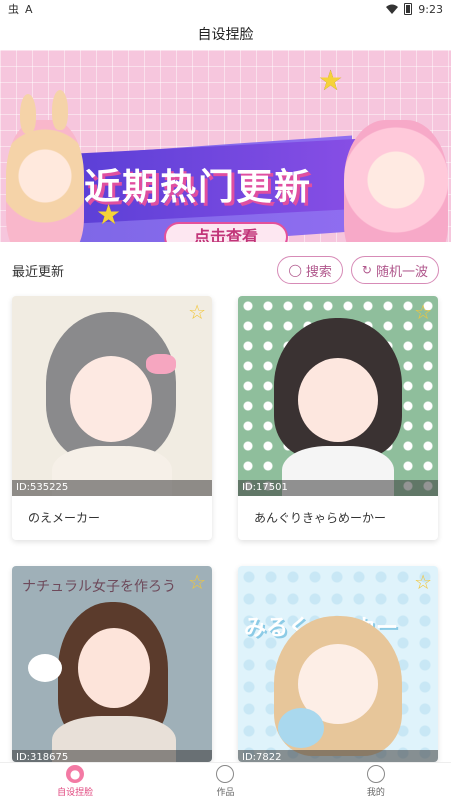  I want to click on banner-cta-button: 点击查看, so click(226, 232).